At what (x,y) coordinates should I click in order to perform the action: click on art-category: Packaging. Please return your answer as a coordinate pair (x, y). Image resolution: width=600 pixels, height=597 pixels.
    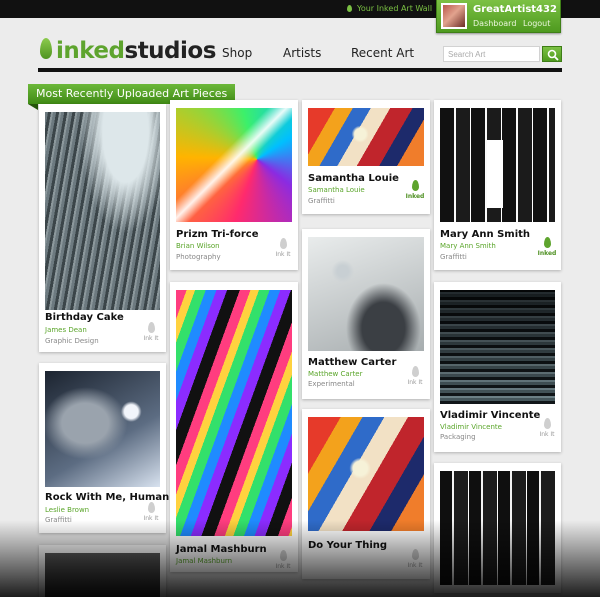
    Looking at the image, I should click on (458, 437).